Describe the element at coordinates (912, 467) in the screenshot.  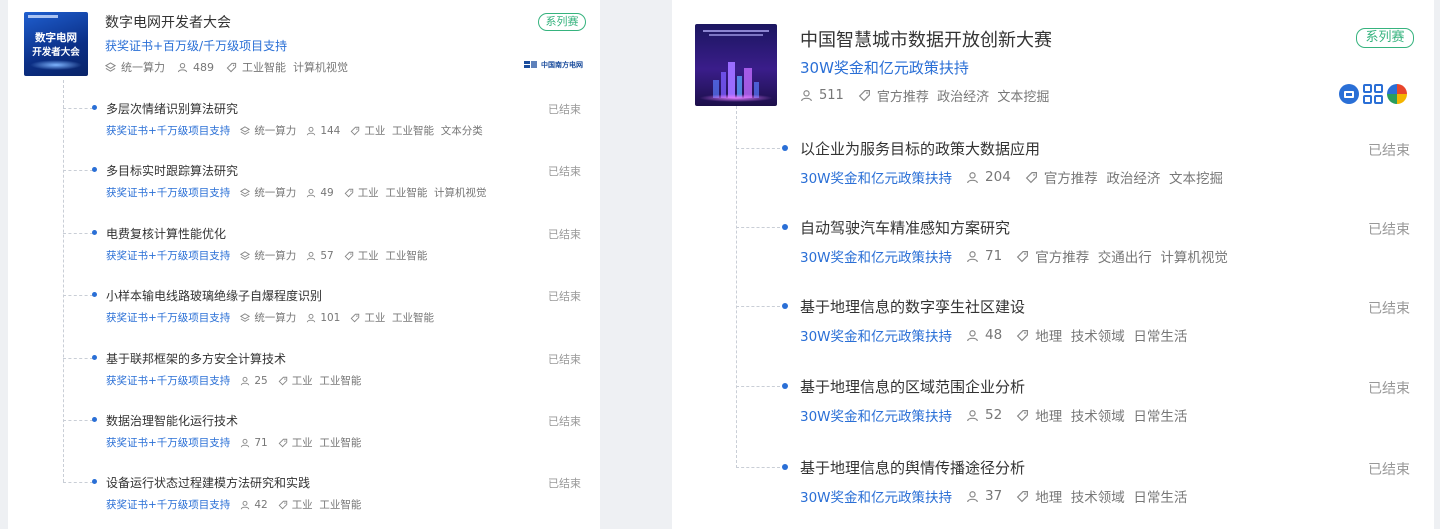
I see `sub-competition-title: 基于地理信息的舆情传播途径分析` at that location.